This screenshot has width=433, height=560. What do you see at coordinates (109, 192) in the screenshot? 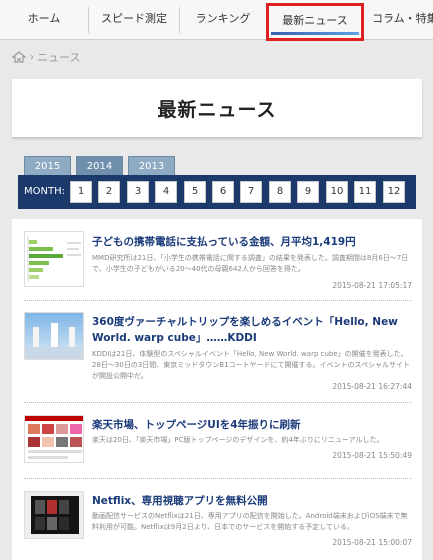
I see `month-button-2: 2` at bounding box center [109, 192].